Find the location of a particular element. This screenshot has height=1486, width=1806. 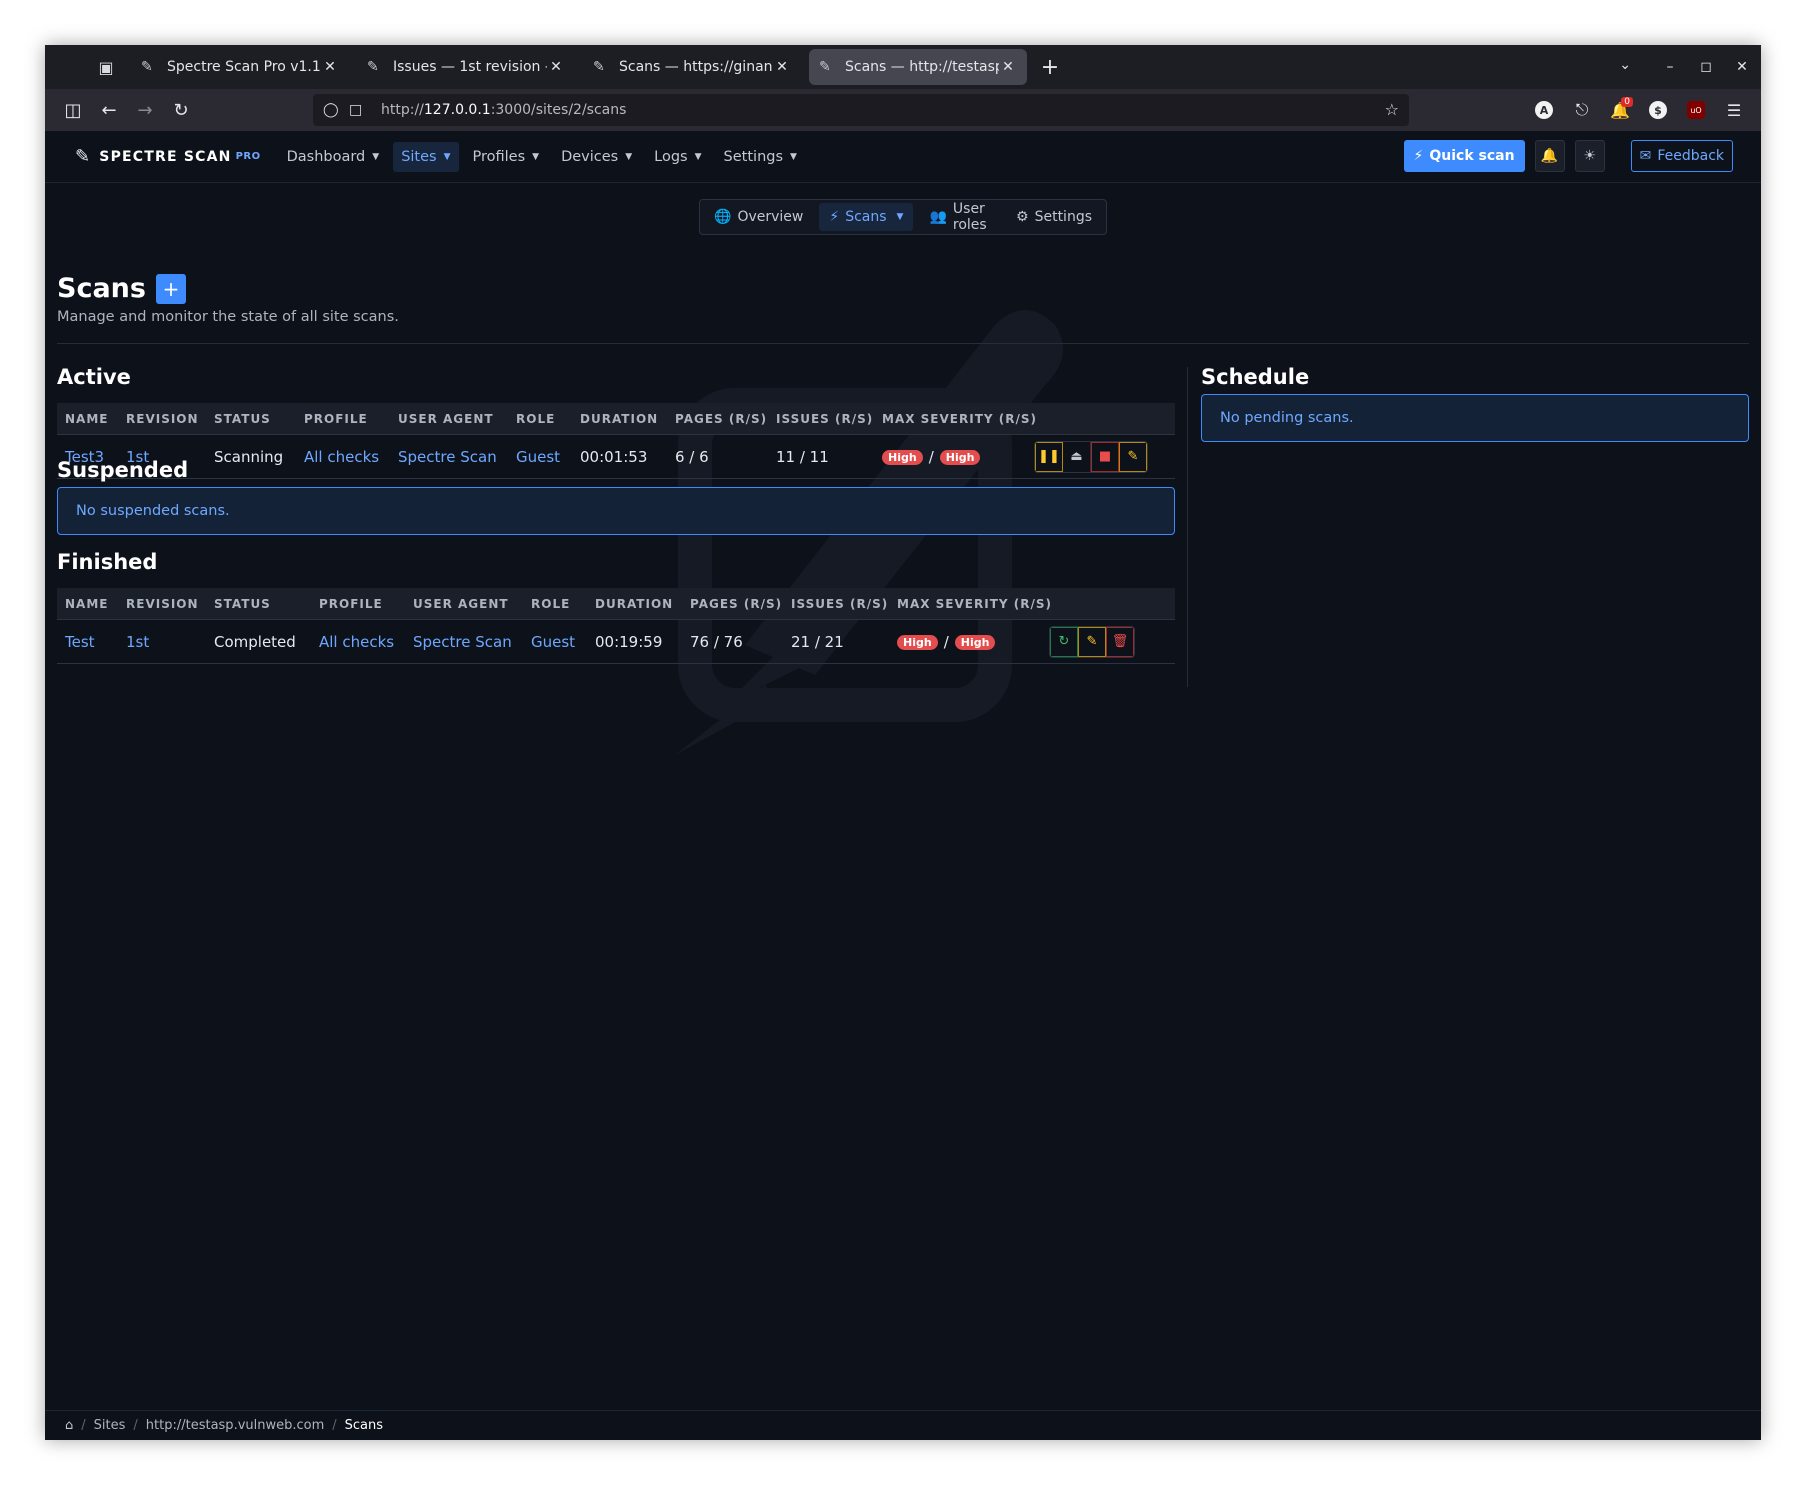

nav-devices: Devices ▼ is located at coordinates (596, 157).